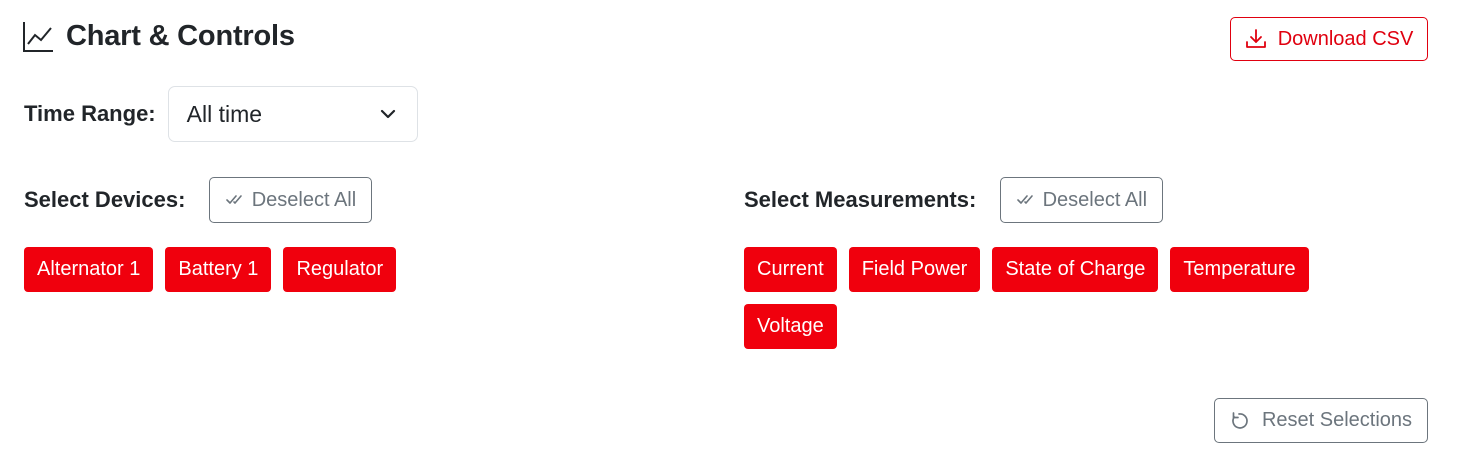  What do you see at coordinates (388, 114) in the screenshot?
I see `chevron-down-icon` at bounding box center [388, 114].